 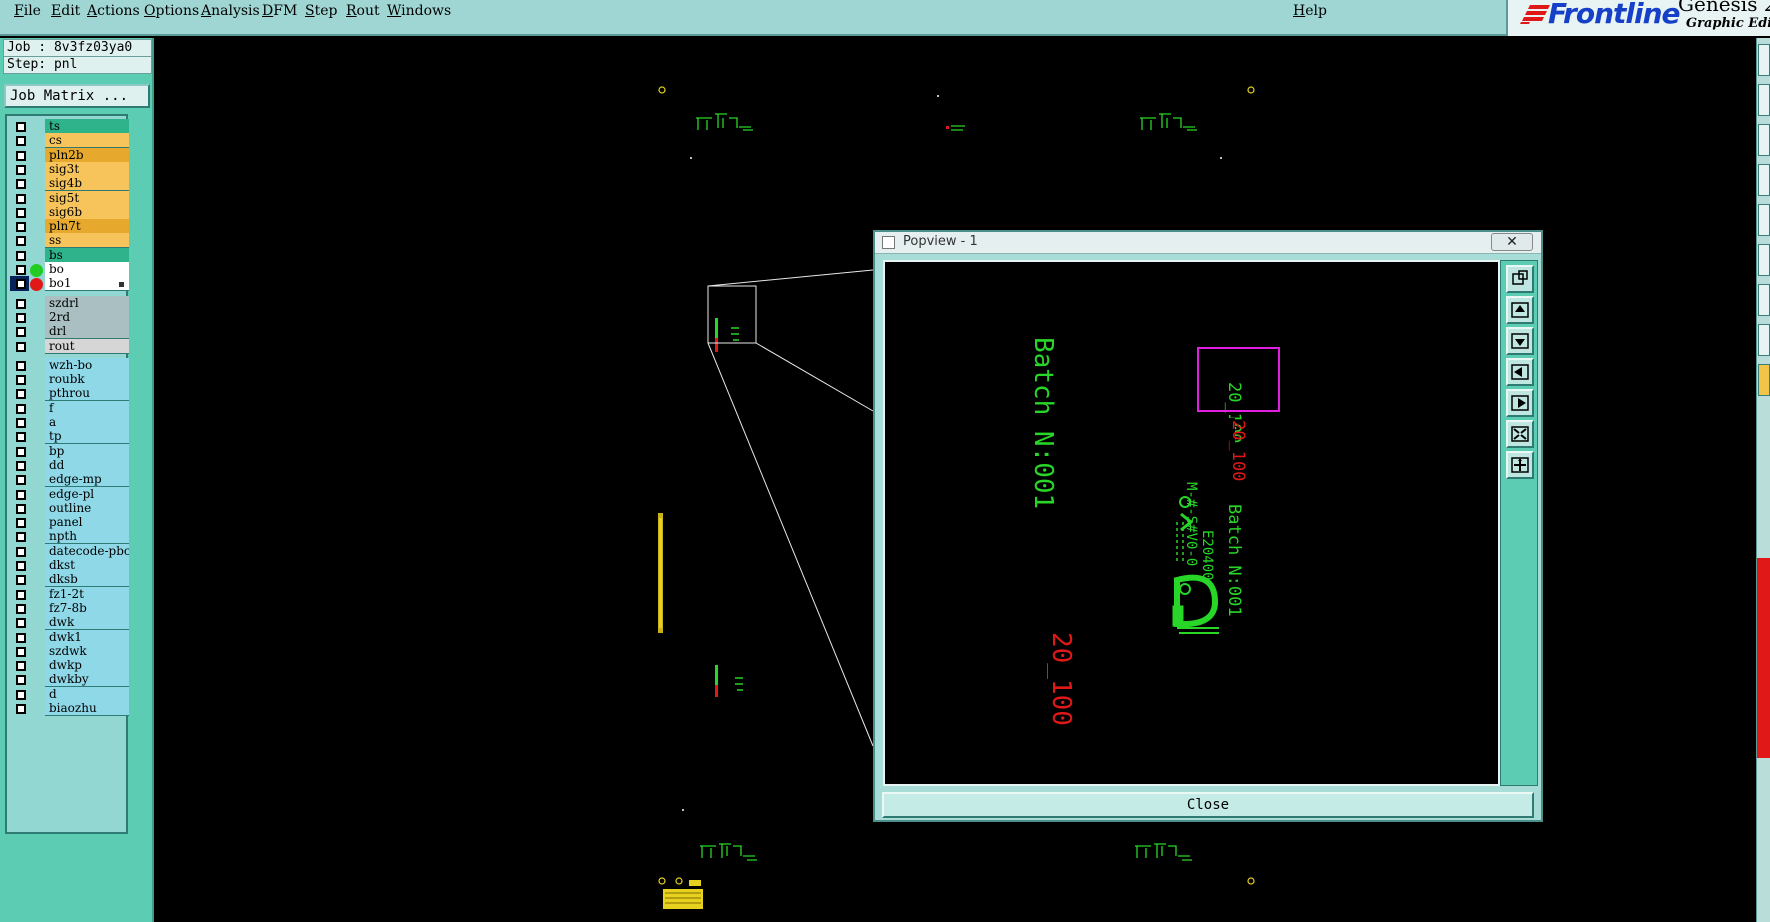 What do you see at coordinates (363, 11) in the screenshot?
I see `menu-rout: Rout` at bounding box center [363, 11].